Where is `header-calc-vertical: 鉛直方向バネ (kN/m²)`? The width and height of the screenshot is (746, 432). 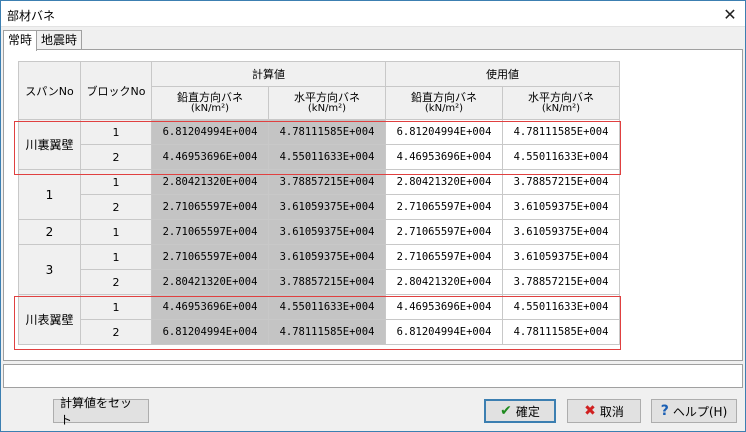 header-calc-vertical: 鉛直方向バネ (kN/m²) is located at coordinates (210, 103).